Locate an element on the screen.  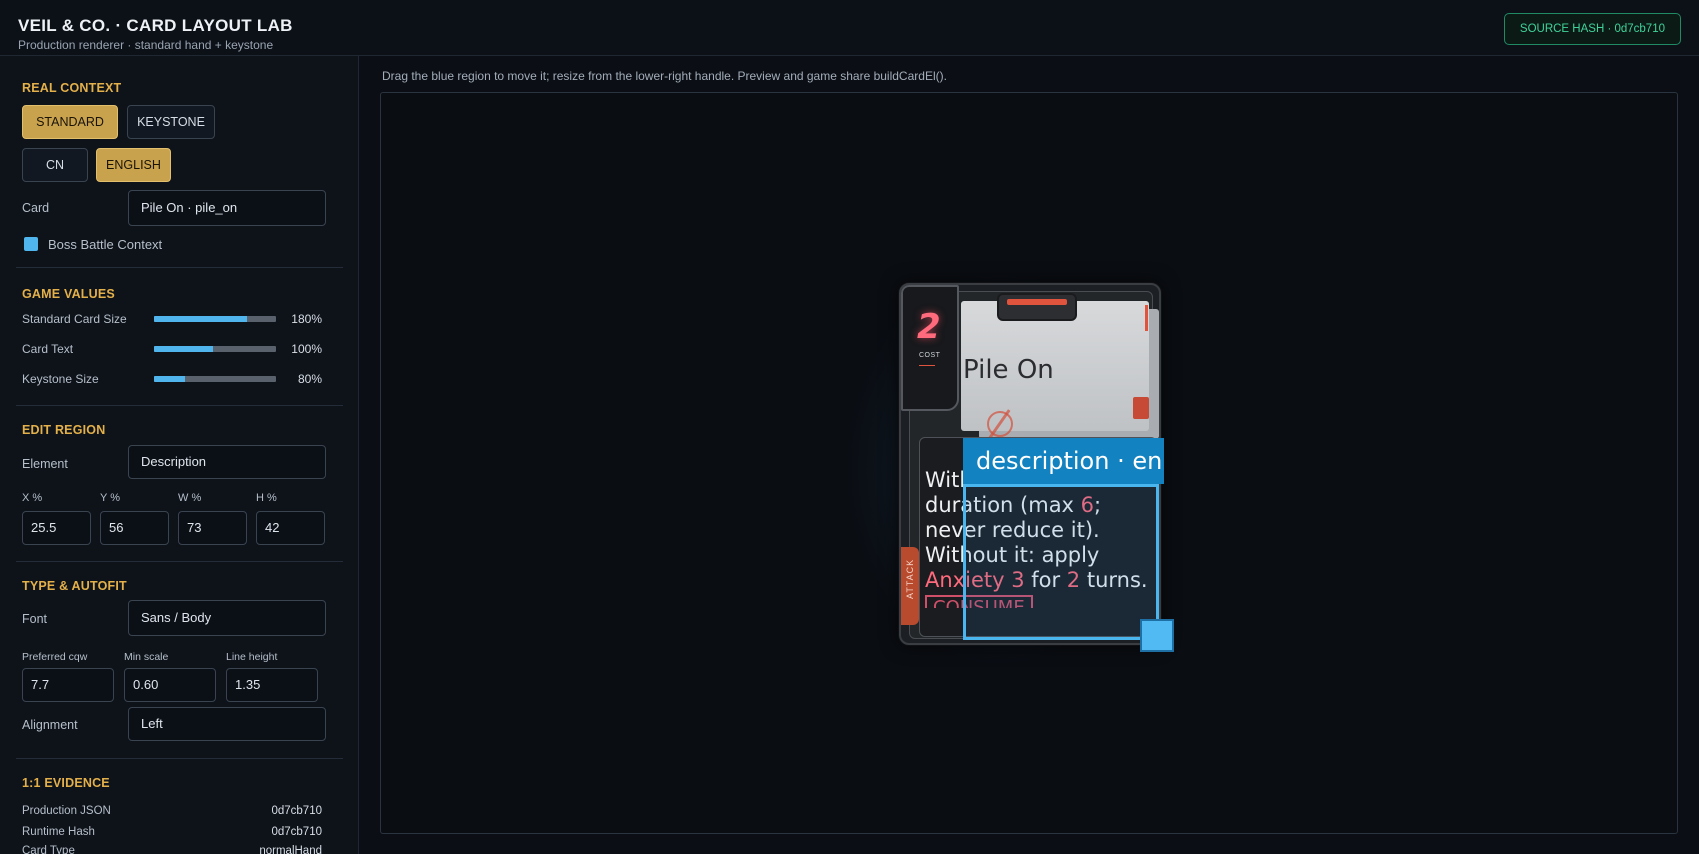
w-label: W % is located at coordinates (190, 498).